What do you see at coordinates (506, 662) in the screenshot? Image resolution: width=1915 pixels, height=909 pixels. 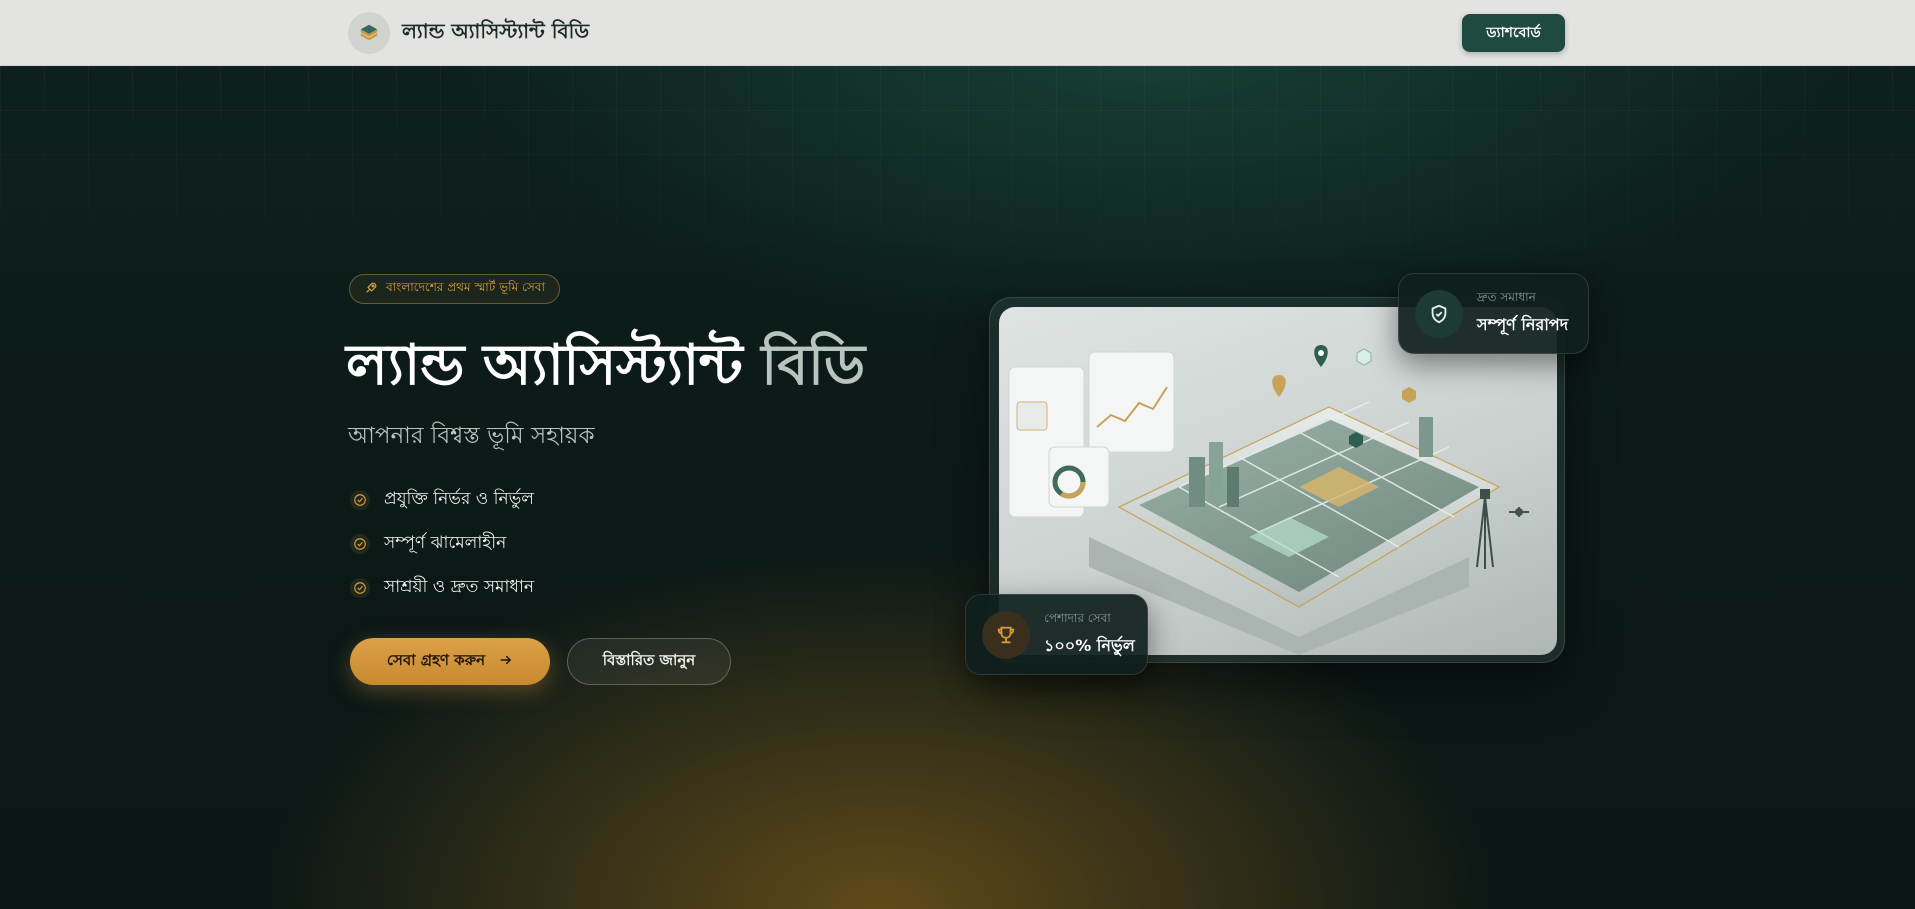 I see `arrow-right-icon` at bounding box center [506, 662].